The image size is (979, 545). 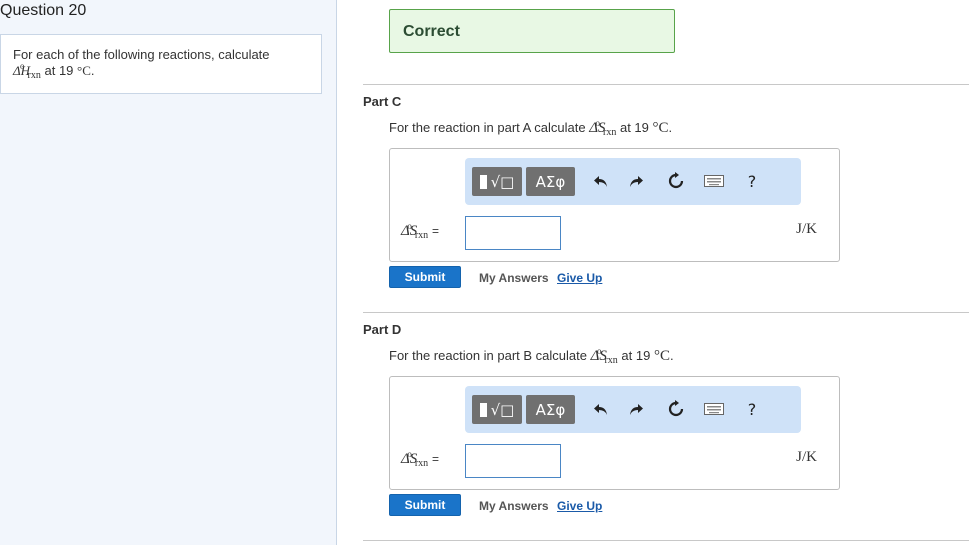 What do you see at coordinates (806, 229) in the screenshot?
I see `part-c-unit: J/K` at bounding box center [806, 229].